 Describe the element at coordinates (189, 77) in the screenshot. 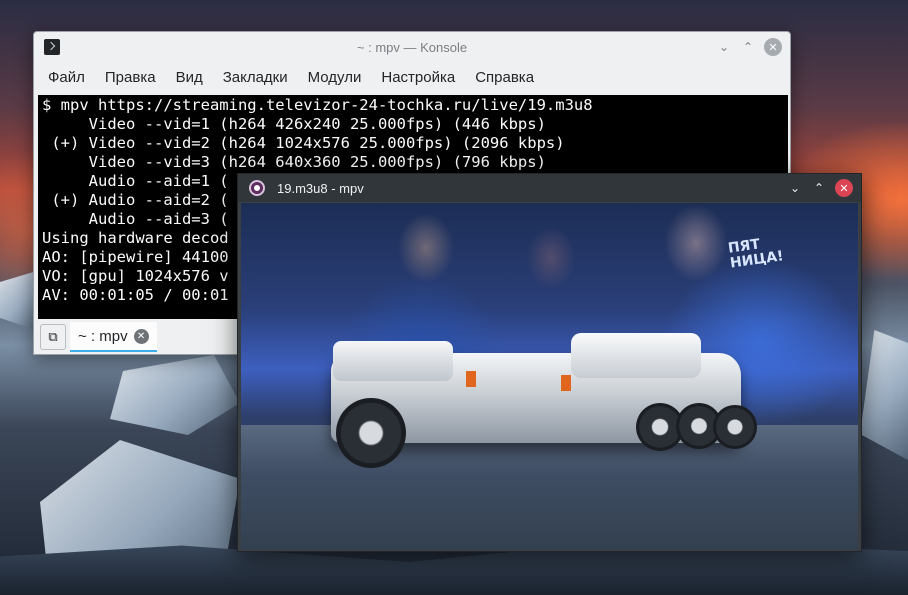

I see `menu-view: Вид` at that location.